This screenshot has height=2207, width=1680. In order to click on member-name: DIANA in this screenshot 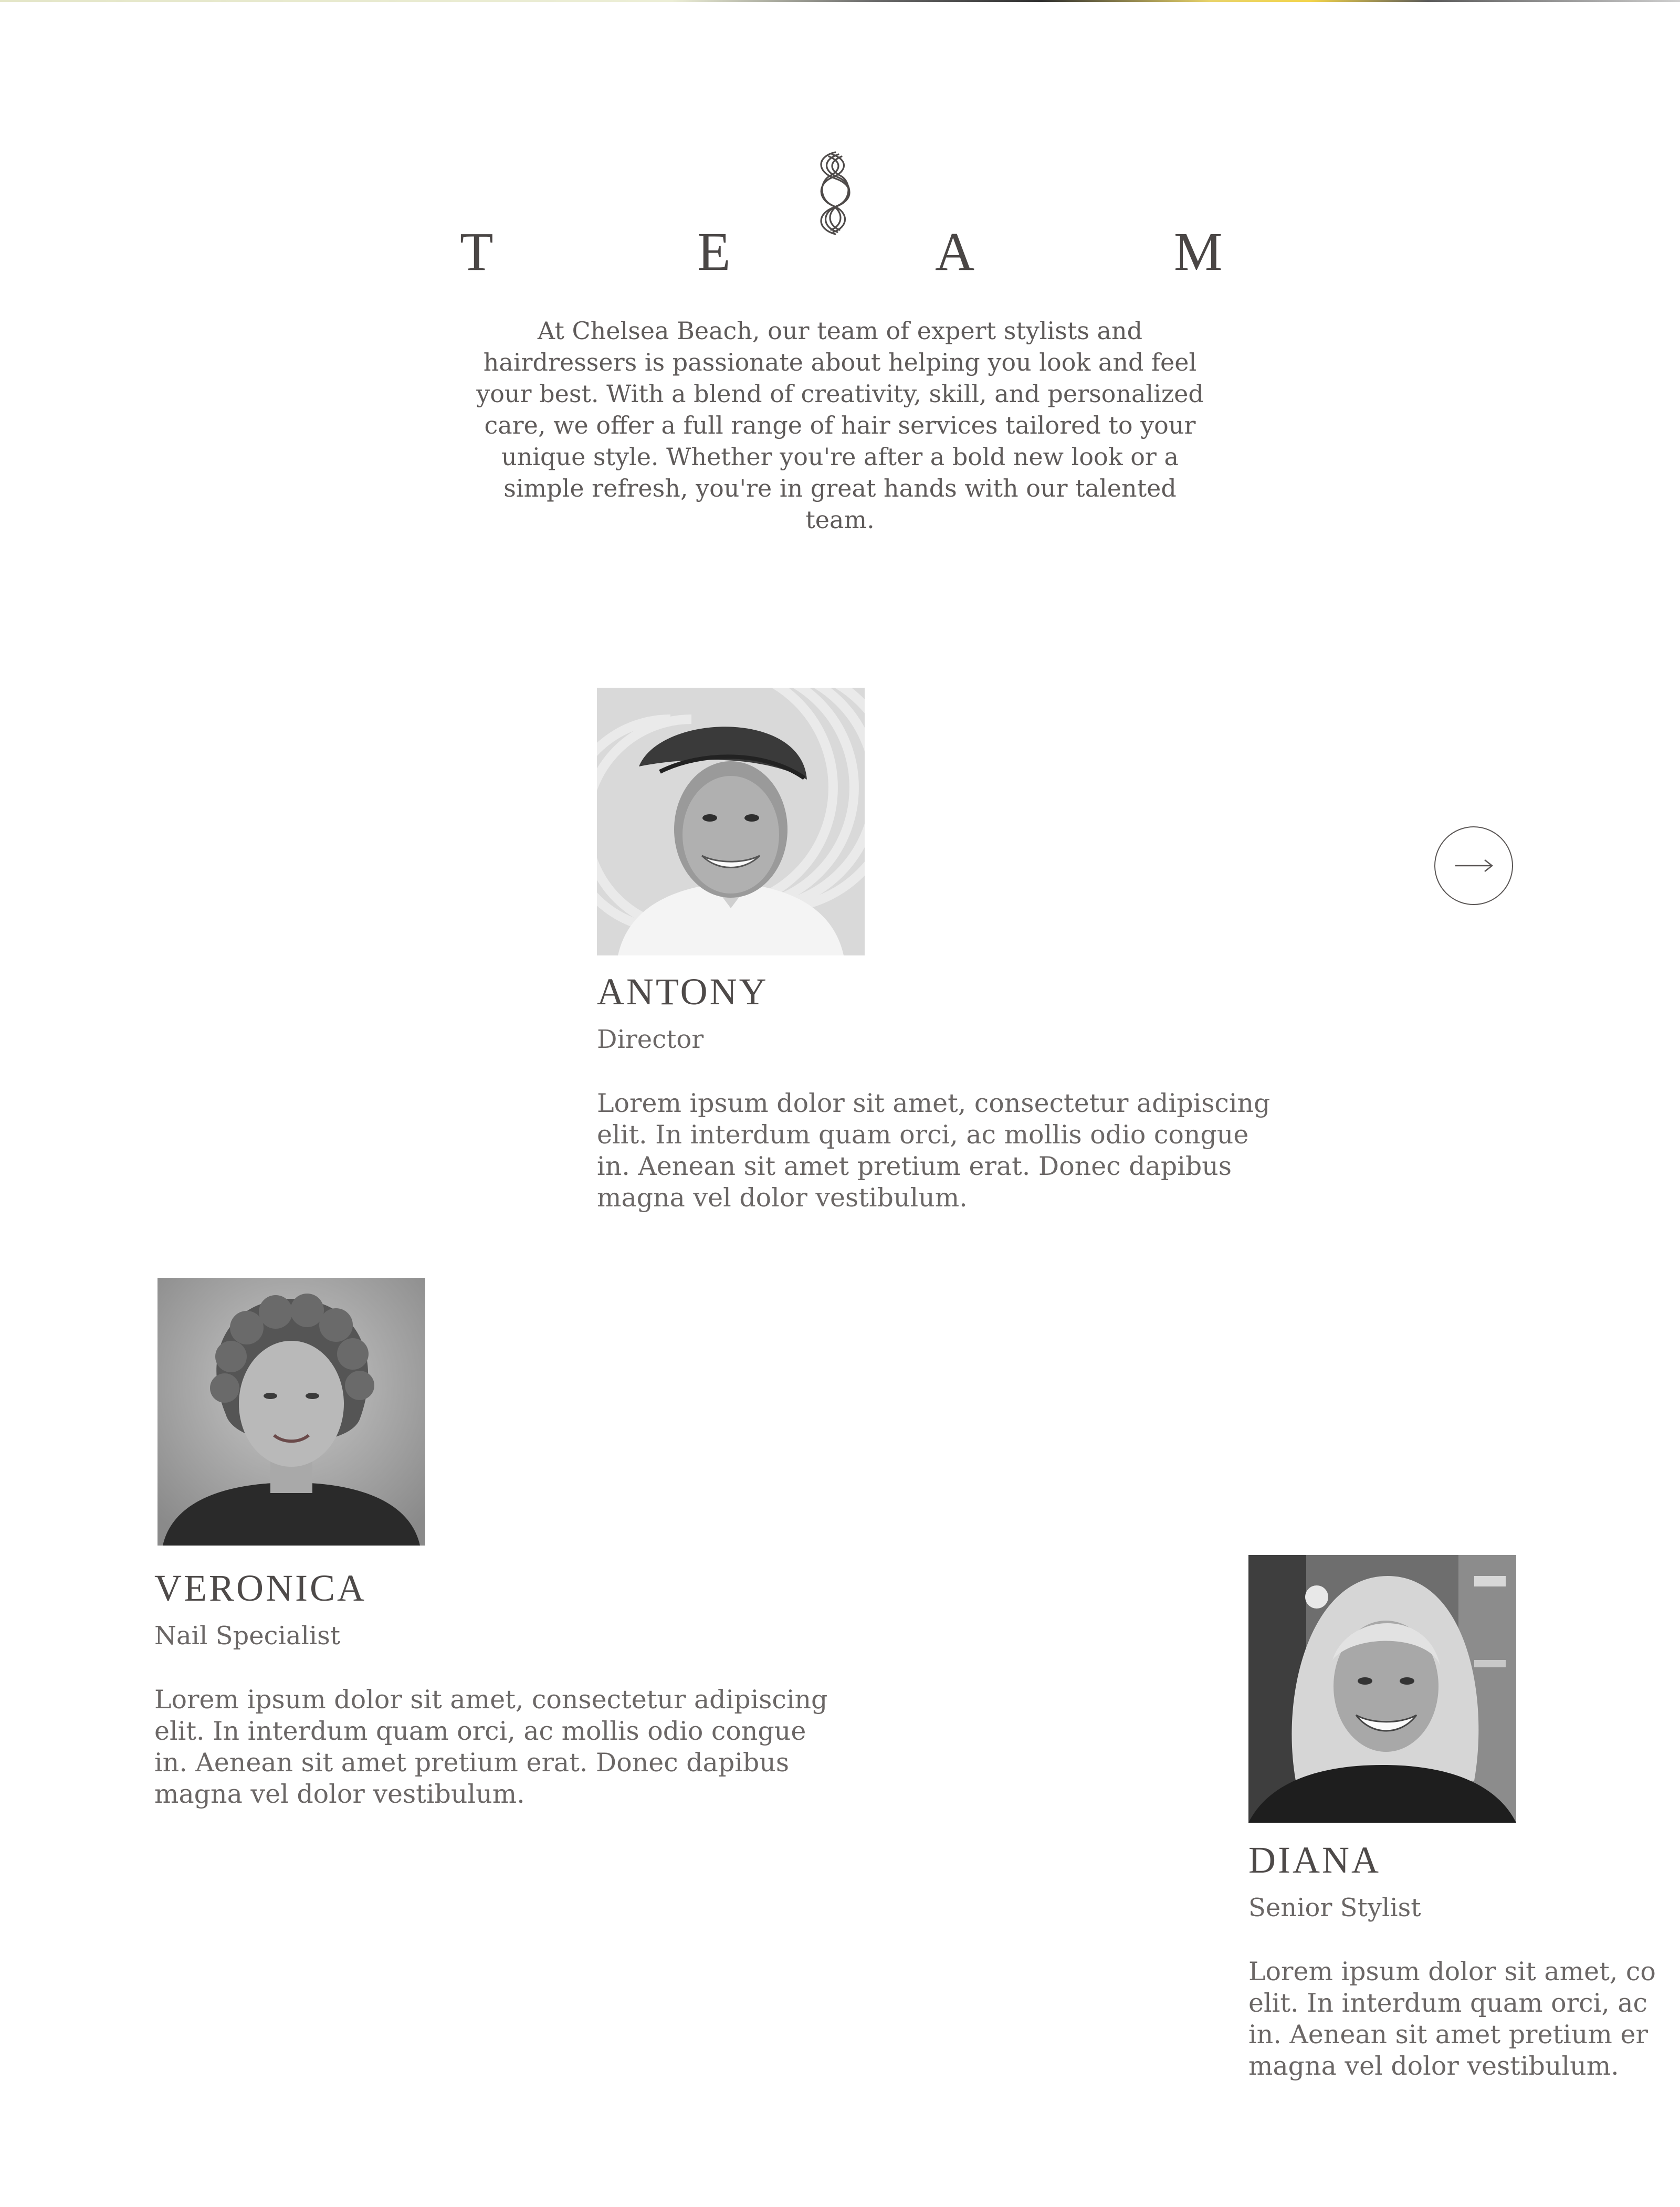, I will do `click(1314, 1860)`.